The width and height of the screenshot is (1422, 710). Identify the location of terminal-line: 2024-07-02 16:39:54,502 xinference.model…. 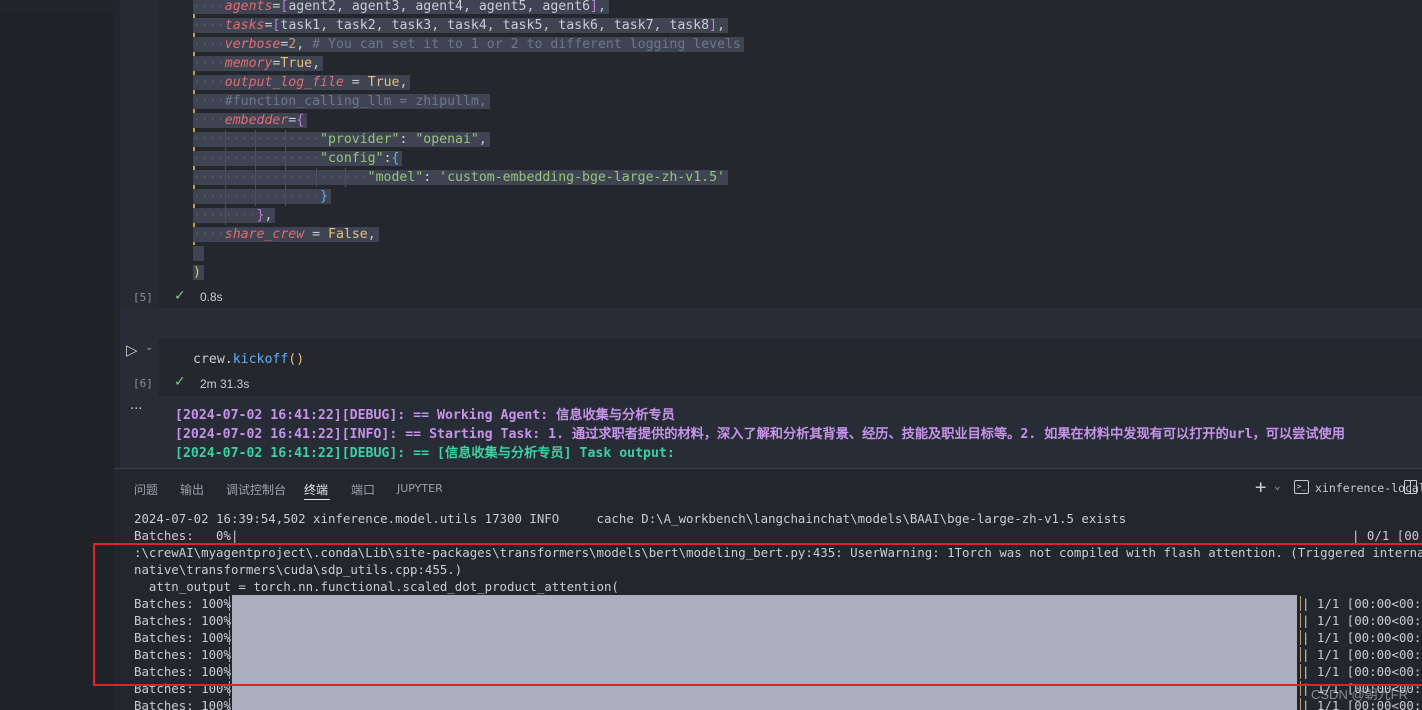
(630, 518).